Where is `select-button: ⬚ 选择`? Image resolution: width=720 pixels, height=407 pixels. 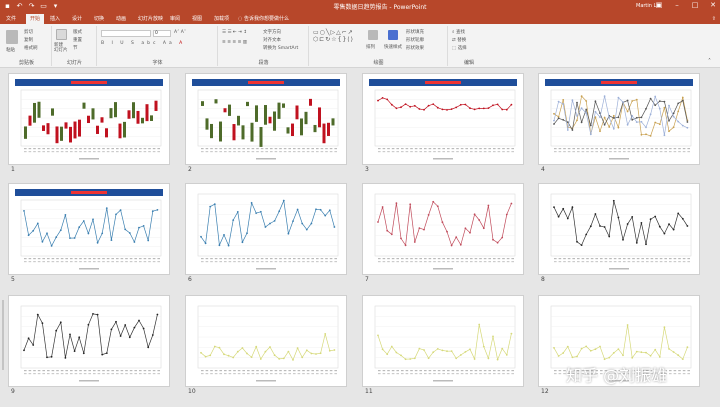
select-button: ⬚ 选择 is located at coordinates (459, 48).